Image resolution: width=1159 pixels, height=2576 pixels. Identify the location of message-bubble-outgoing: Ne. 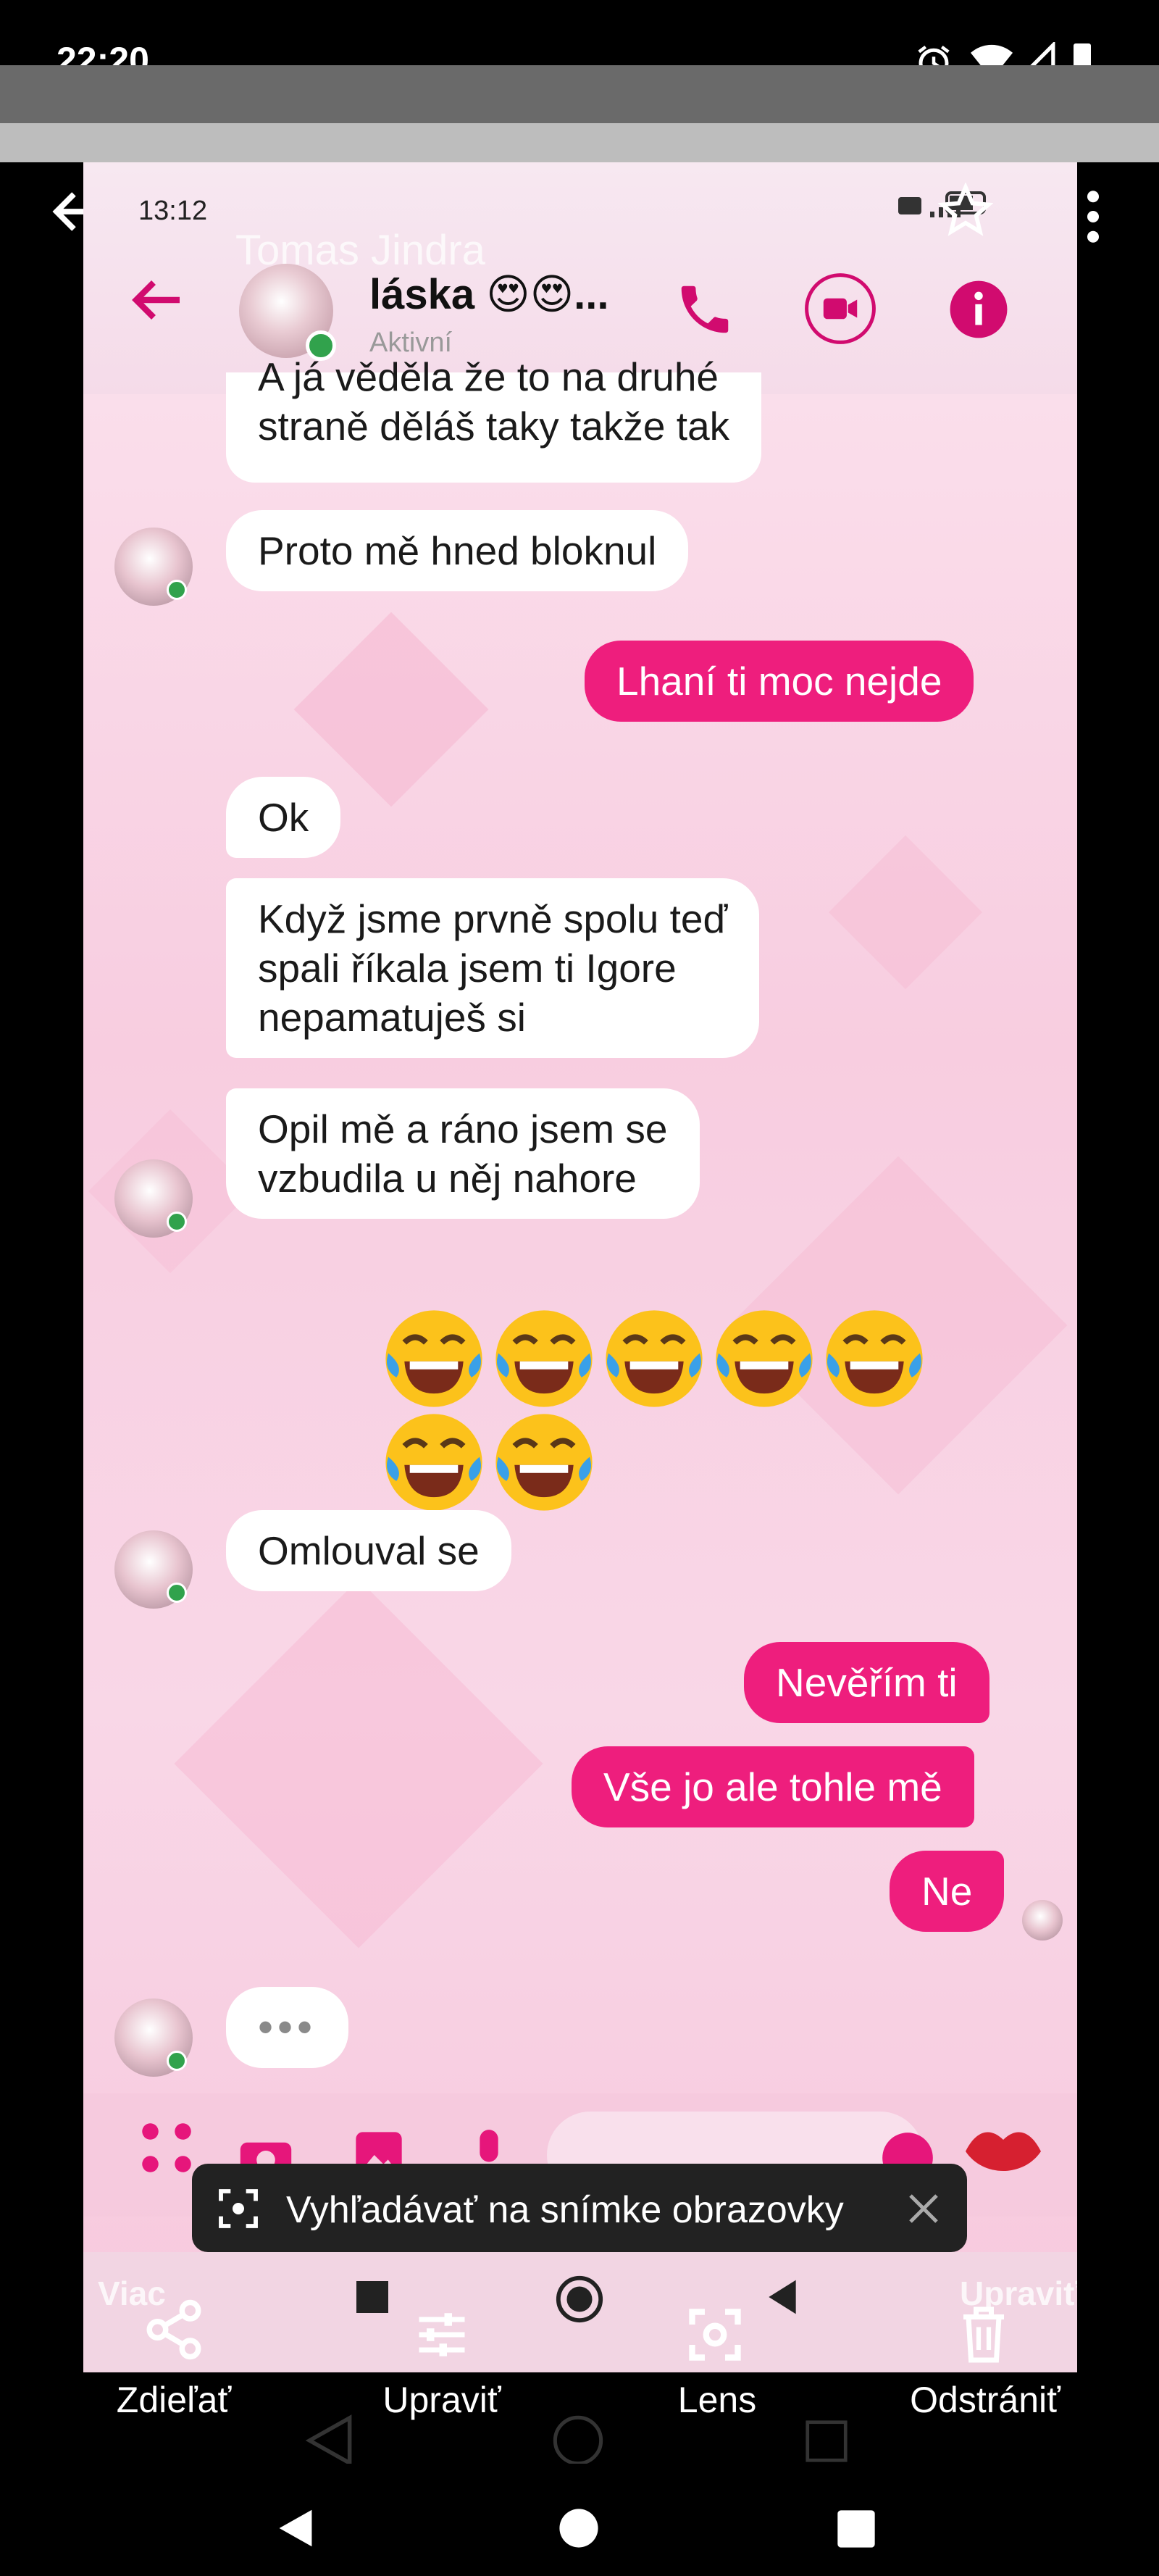
(947, 1891).